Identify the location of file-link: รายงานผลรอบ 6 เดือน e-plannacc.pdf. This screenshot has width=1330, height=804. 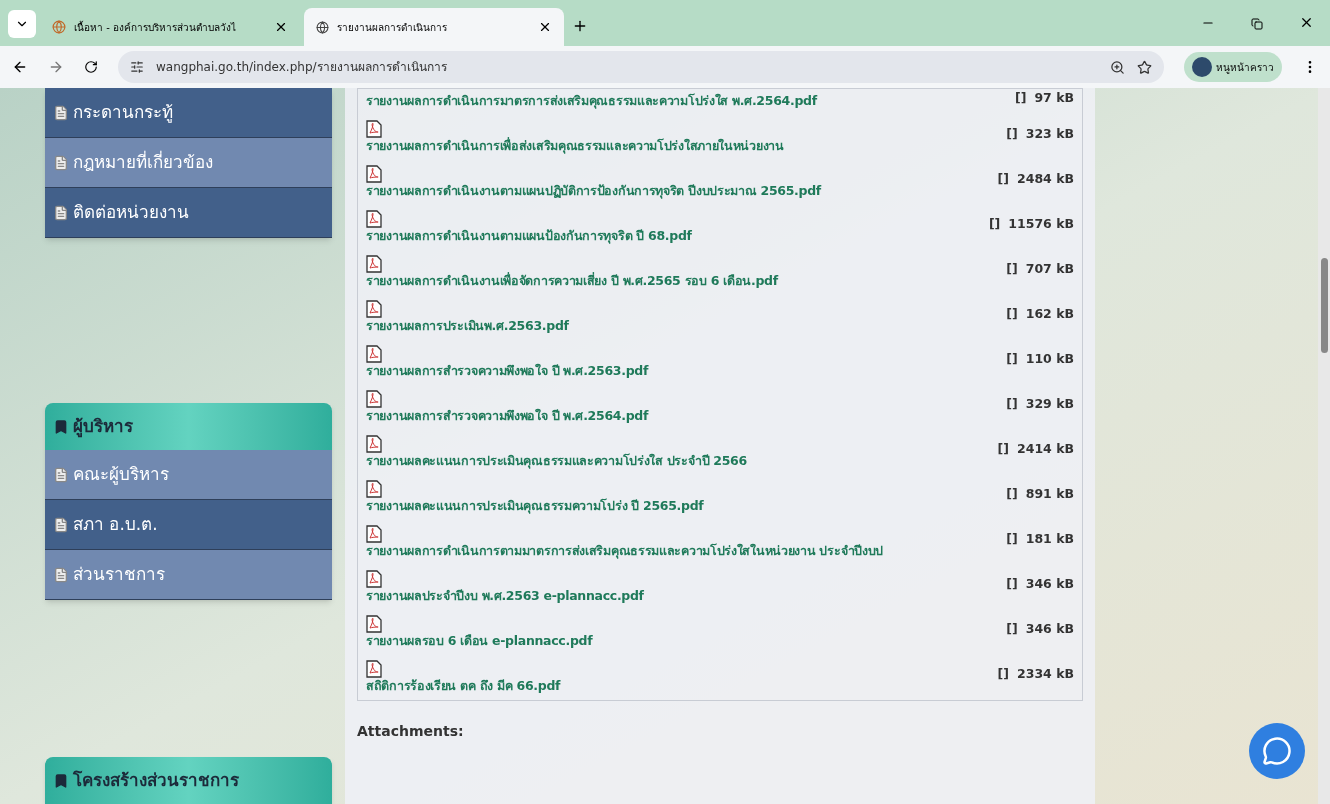
(675, 641).